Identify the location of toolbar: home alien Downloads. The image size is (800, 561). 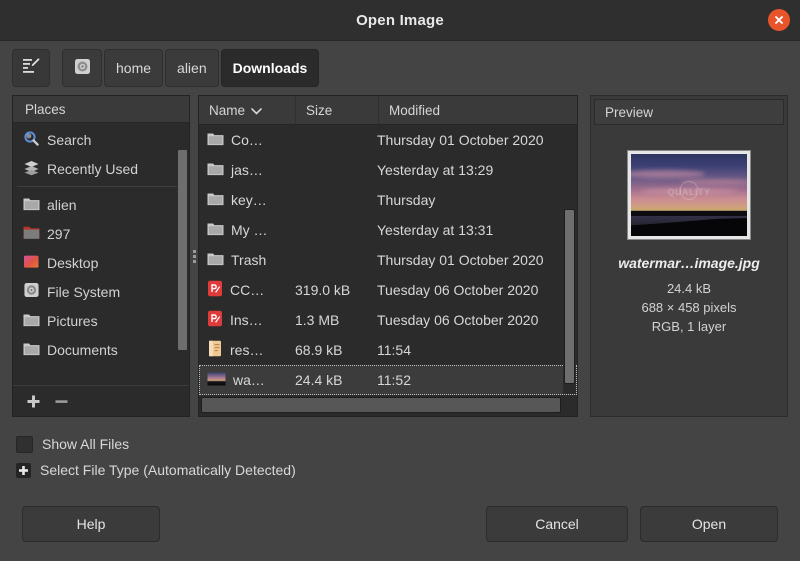
(400, 68).